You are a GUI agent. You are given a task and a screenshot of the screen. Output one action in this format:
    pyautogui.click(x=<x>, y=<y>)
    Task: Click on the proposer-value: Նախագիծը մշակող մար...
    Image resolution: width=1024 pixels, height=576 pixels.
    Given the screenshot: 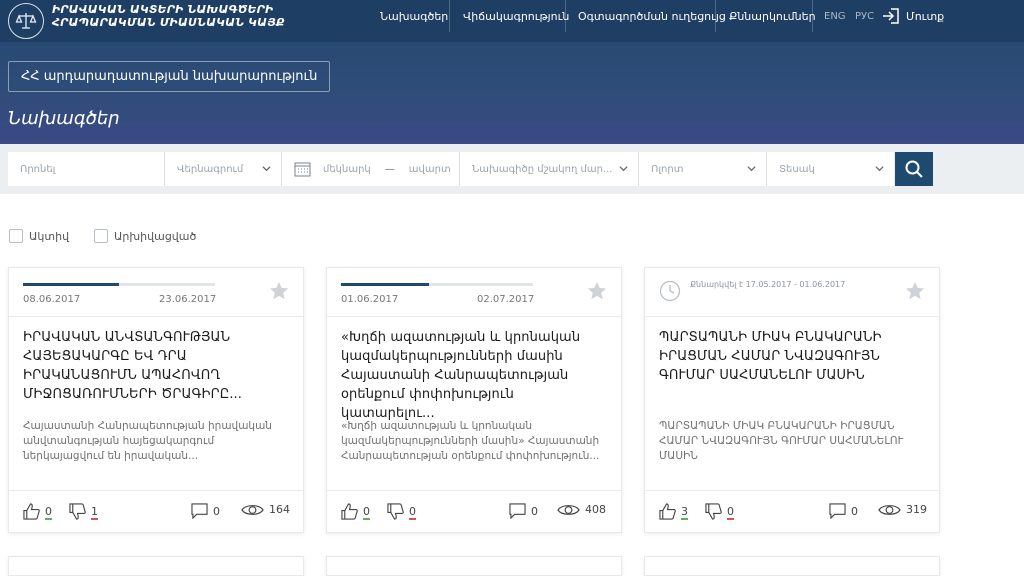 What is the action you would take?
    pyautogui.click(x=542, y=169)
    